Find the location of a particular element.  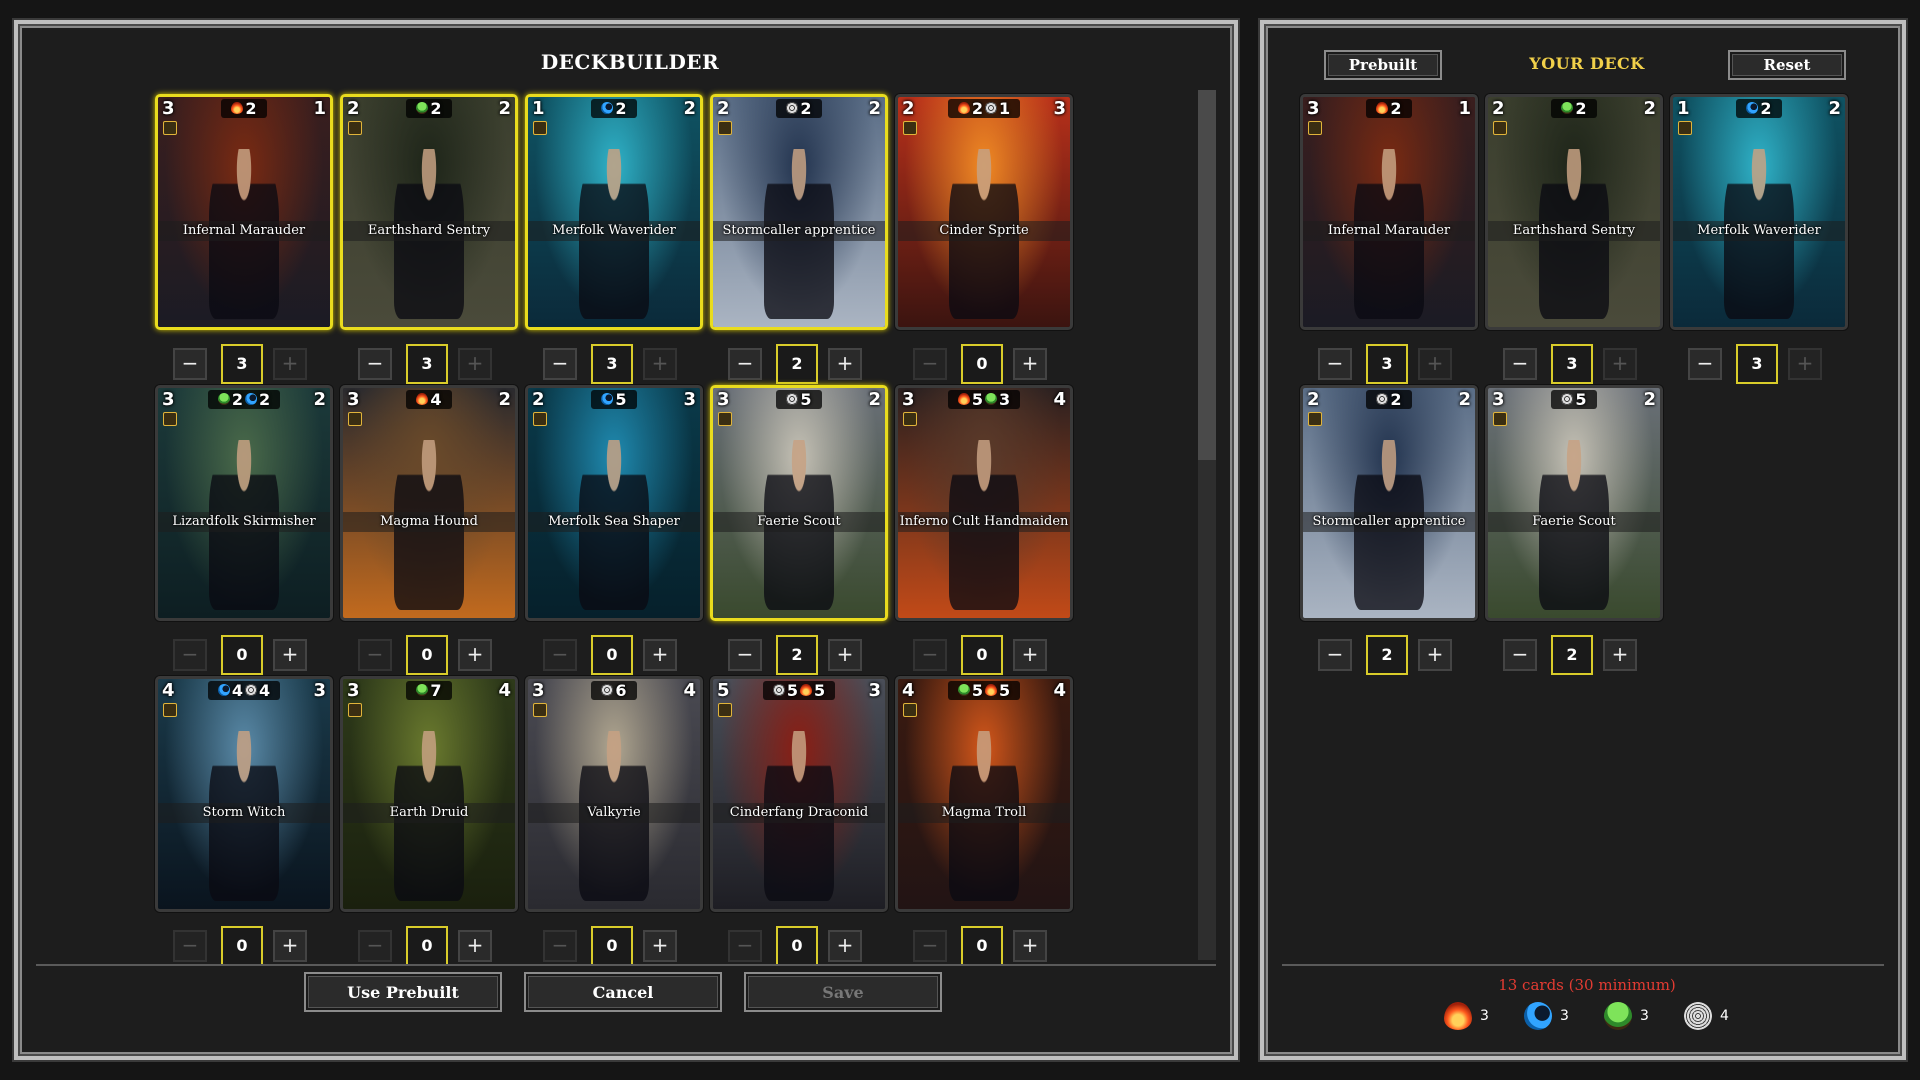

collection-scrollbar is located at coordinates (1207, 525).